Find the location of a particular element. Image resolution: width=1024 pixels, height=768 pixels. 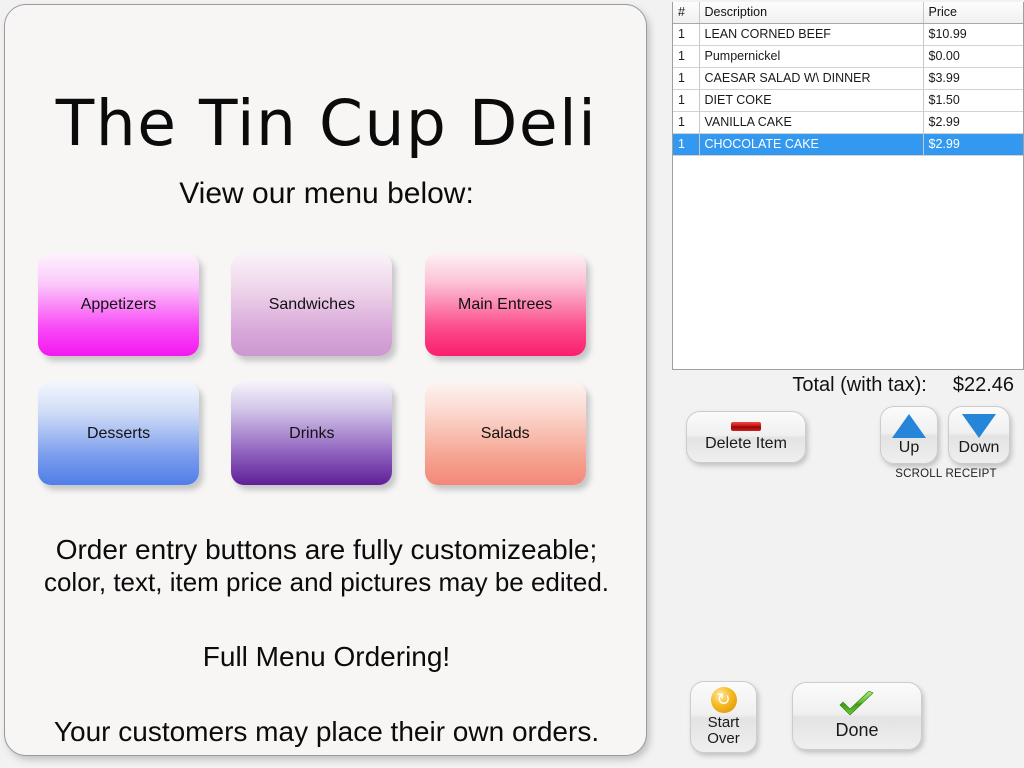

column-header-price: Price is located at coordinates (973, 13).